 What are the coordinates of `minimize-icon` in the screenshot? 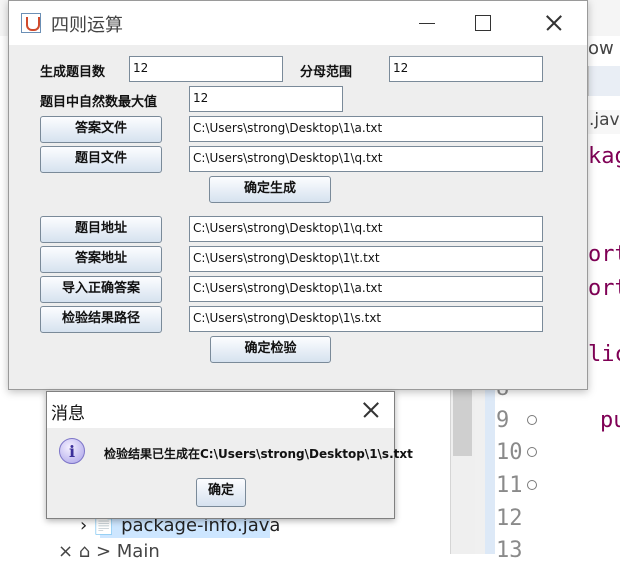 It's located at (427, 23).